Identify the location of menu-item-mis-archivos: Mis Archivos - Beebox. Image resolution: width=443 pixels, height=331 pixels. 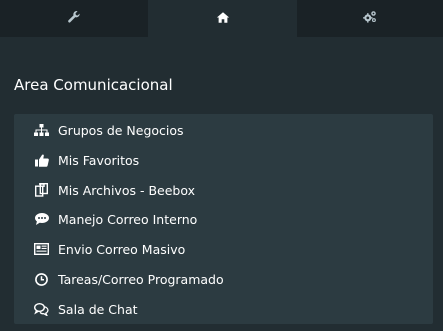
(114, 190).